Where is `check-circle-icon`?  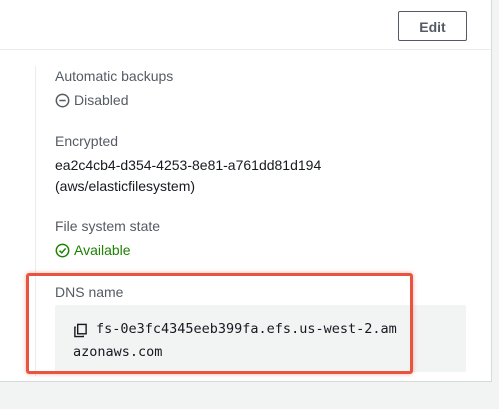 check-circle-icon is located at coordinates (62, 250).